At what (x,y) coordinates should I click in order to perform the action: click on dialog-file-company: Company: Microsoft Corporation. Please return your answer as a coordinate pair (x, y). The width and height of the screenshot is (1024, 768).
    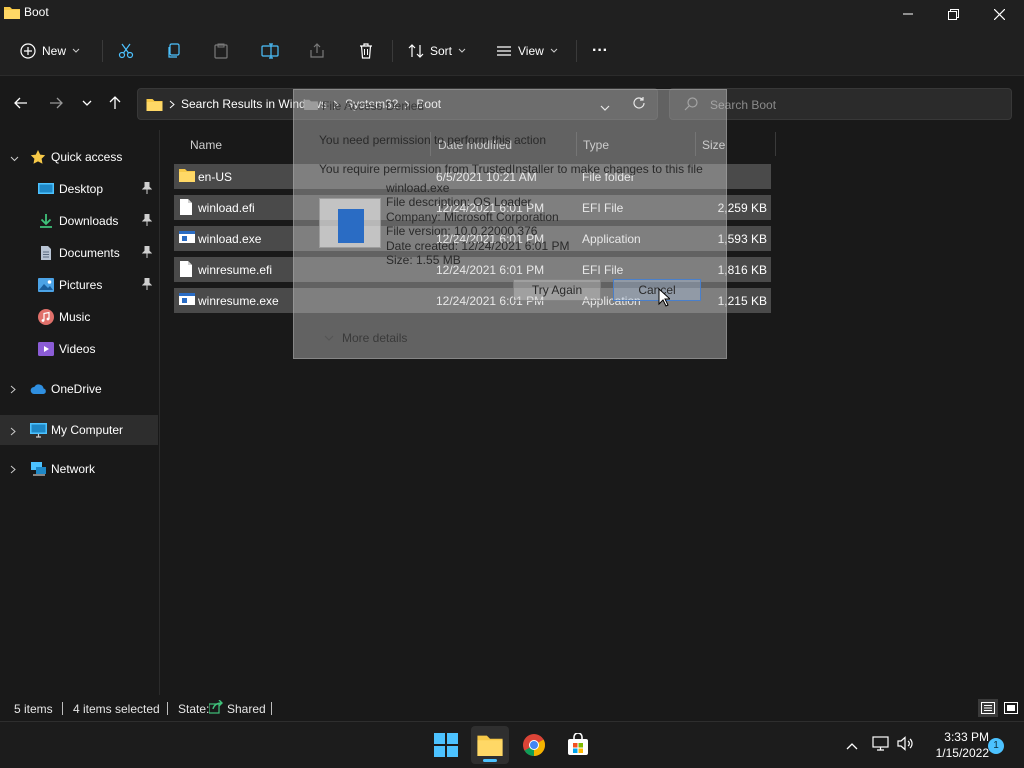
    Looking at the image, I should click on (472, 217).